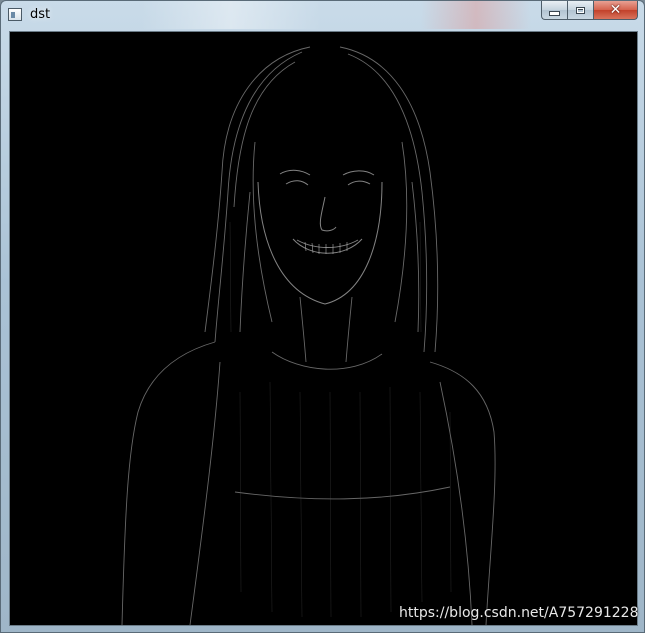 This screenshot has height=633, width=645. I want to click on minimize-icon, so click(554, 13).